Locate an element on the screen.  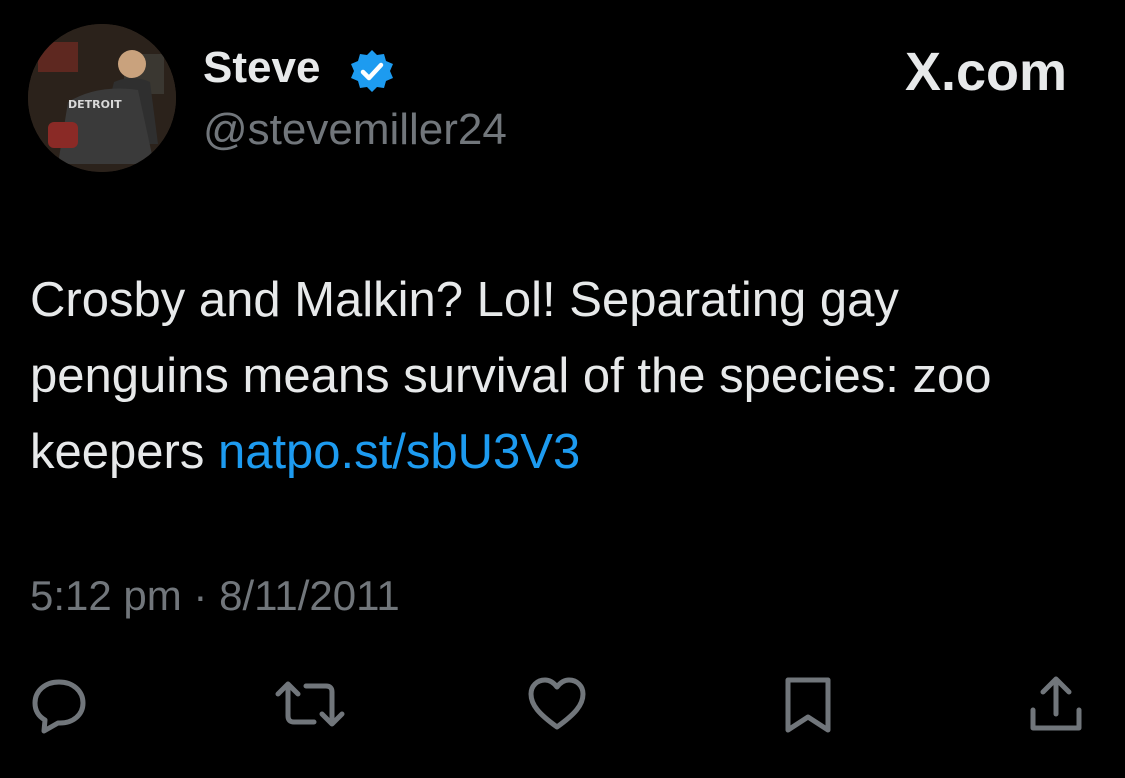
brand-logo: X.com is located at coordinates (985, 72).